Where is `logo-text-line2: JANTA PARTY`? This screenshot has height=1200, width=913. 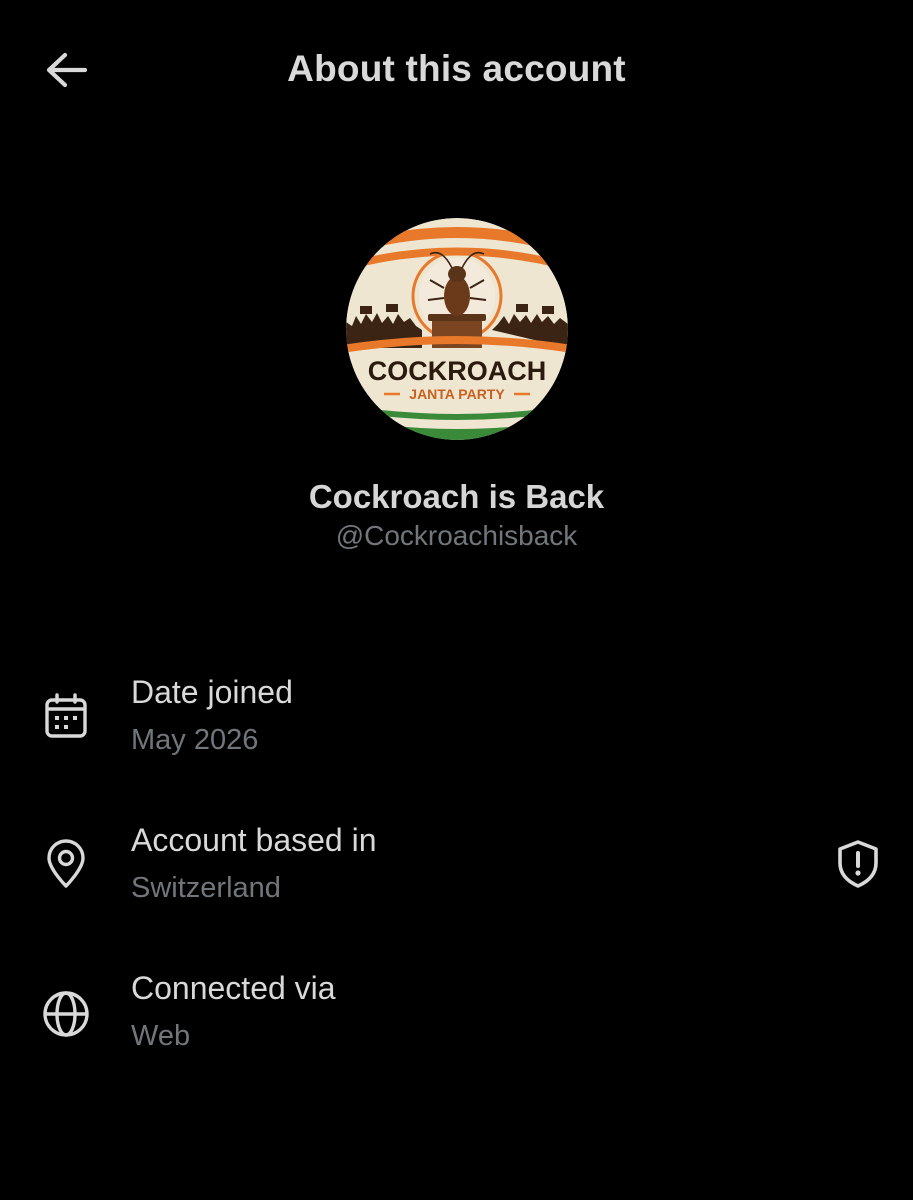
logo-text-line2: JANTA PARTY is located at coordinates (457, 394).